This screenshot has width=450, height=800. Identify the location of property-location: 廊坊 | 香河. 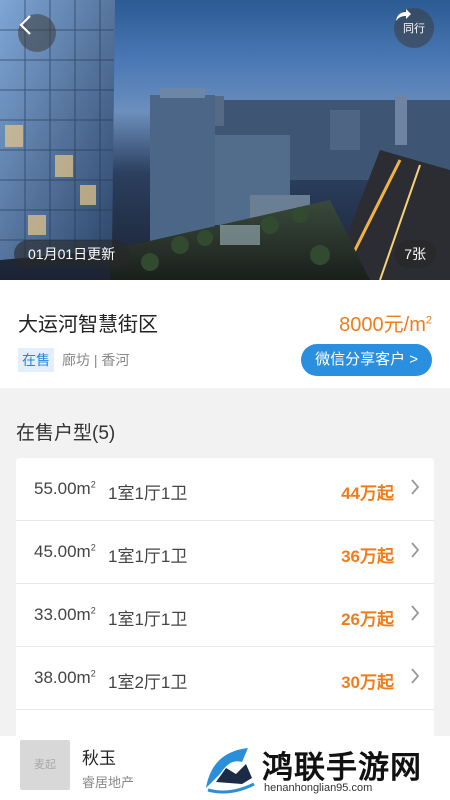
(96, 360).